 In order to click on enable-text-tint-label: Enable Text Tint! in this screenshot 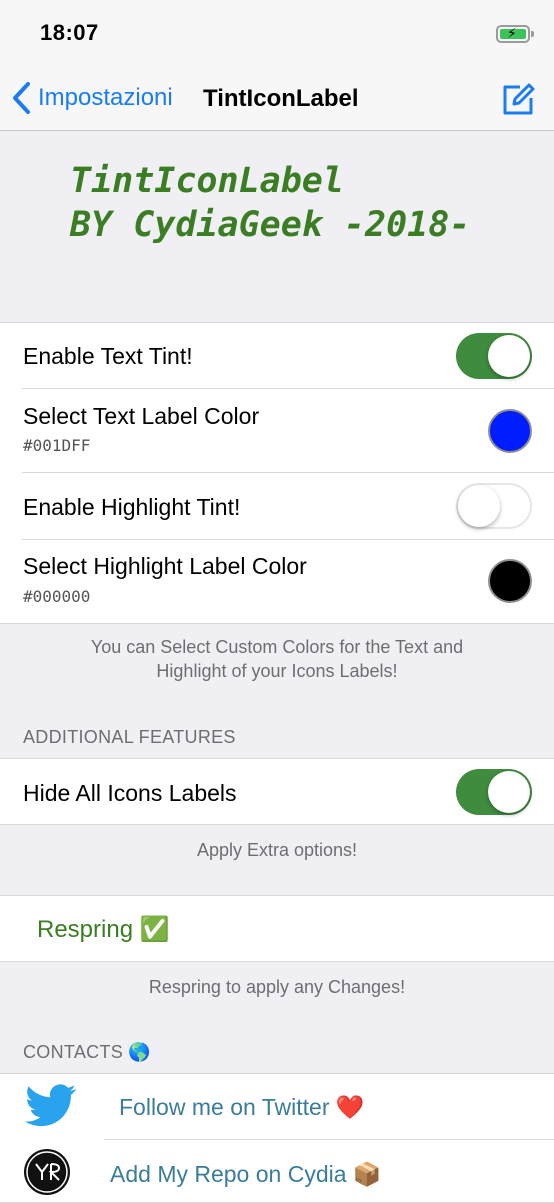, I will do `click(108, 356)`.